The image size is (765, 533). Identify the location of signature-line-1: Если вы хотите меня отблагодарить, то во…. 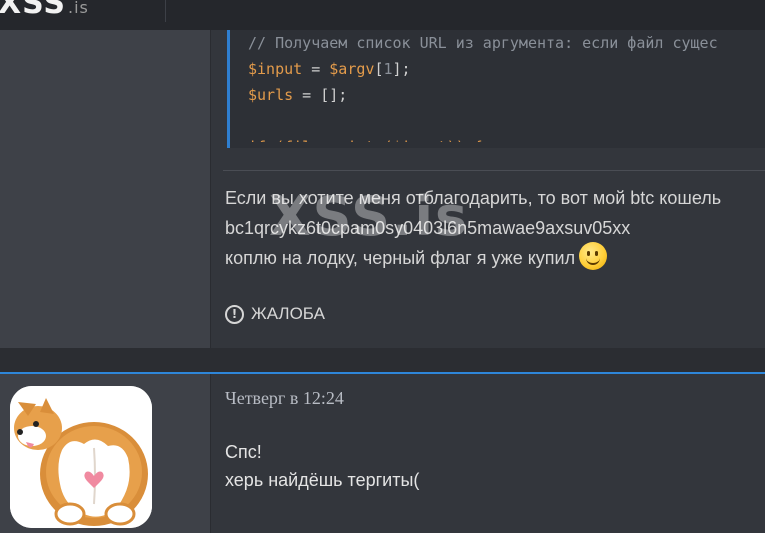
(473, 198).